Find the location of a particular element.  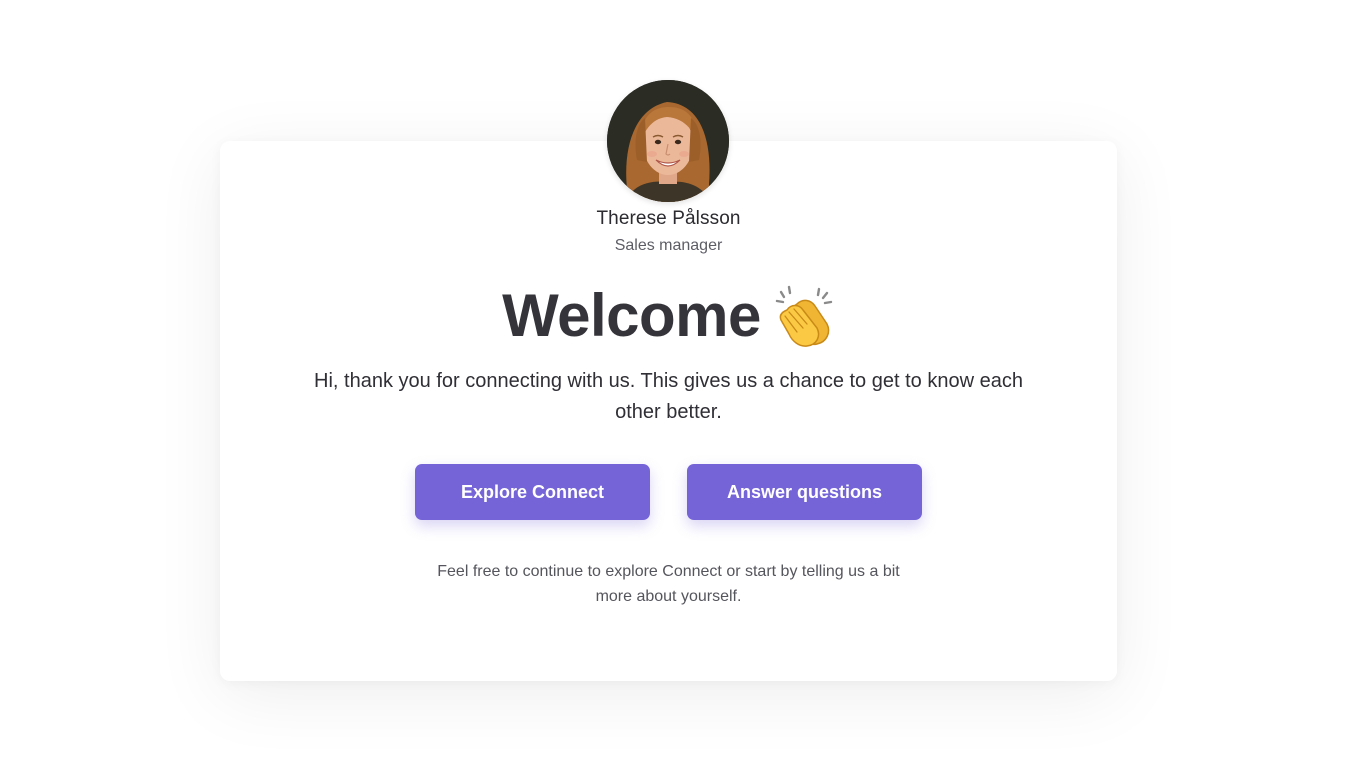

welcome-title: Welcome is located at coordinates (631, 315).